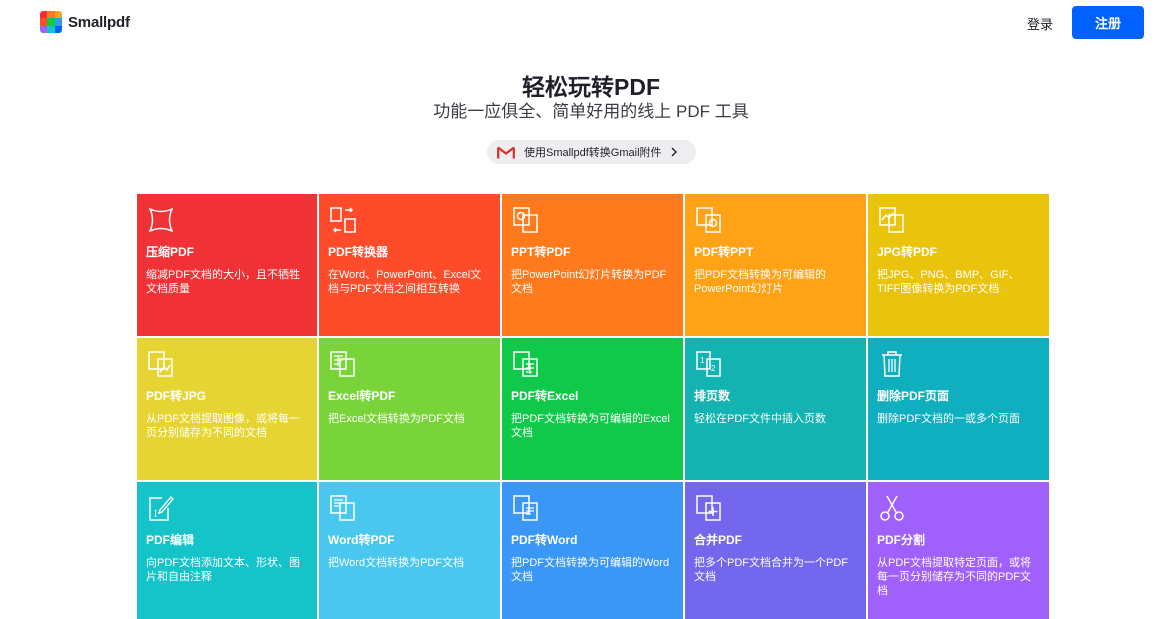 This screenshot has height=619, width=1156. Describe the element at coordinates (51, 22) in the screenshot. I see `smallpdf-logo-icon` at that location.